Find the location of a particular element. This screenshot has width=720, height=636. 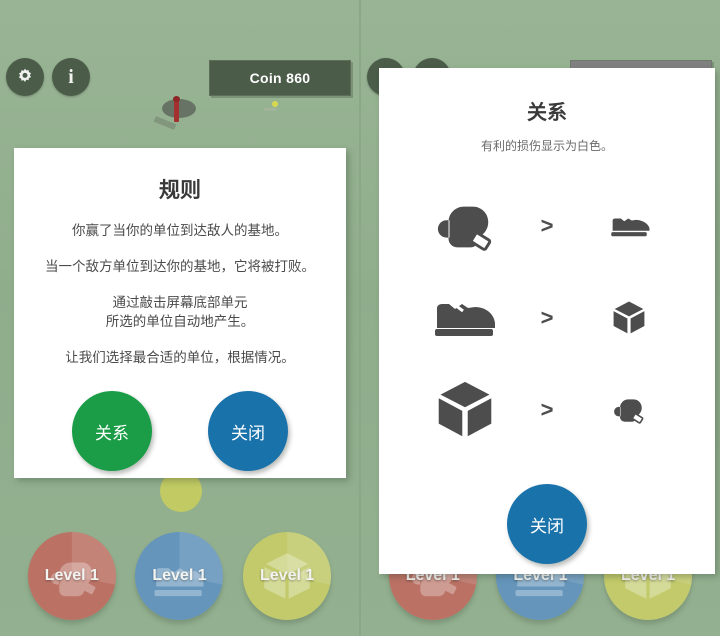

rules-line: 通过敲击屏幕底部单元 is located at coordinates (180, 303).